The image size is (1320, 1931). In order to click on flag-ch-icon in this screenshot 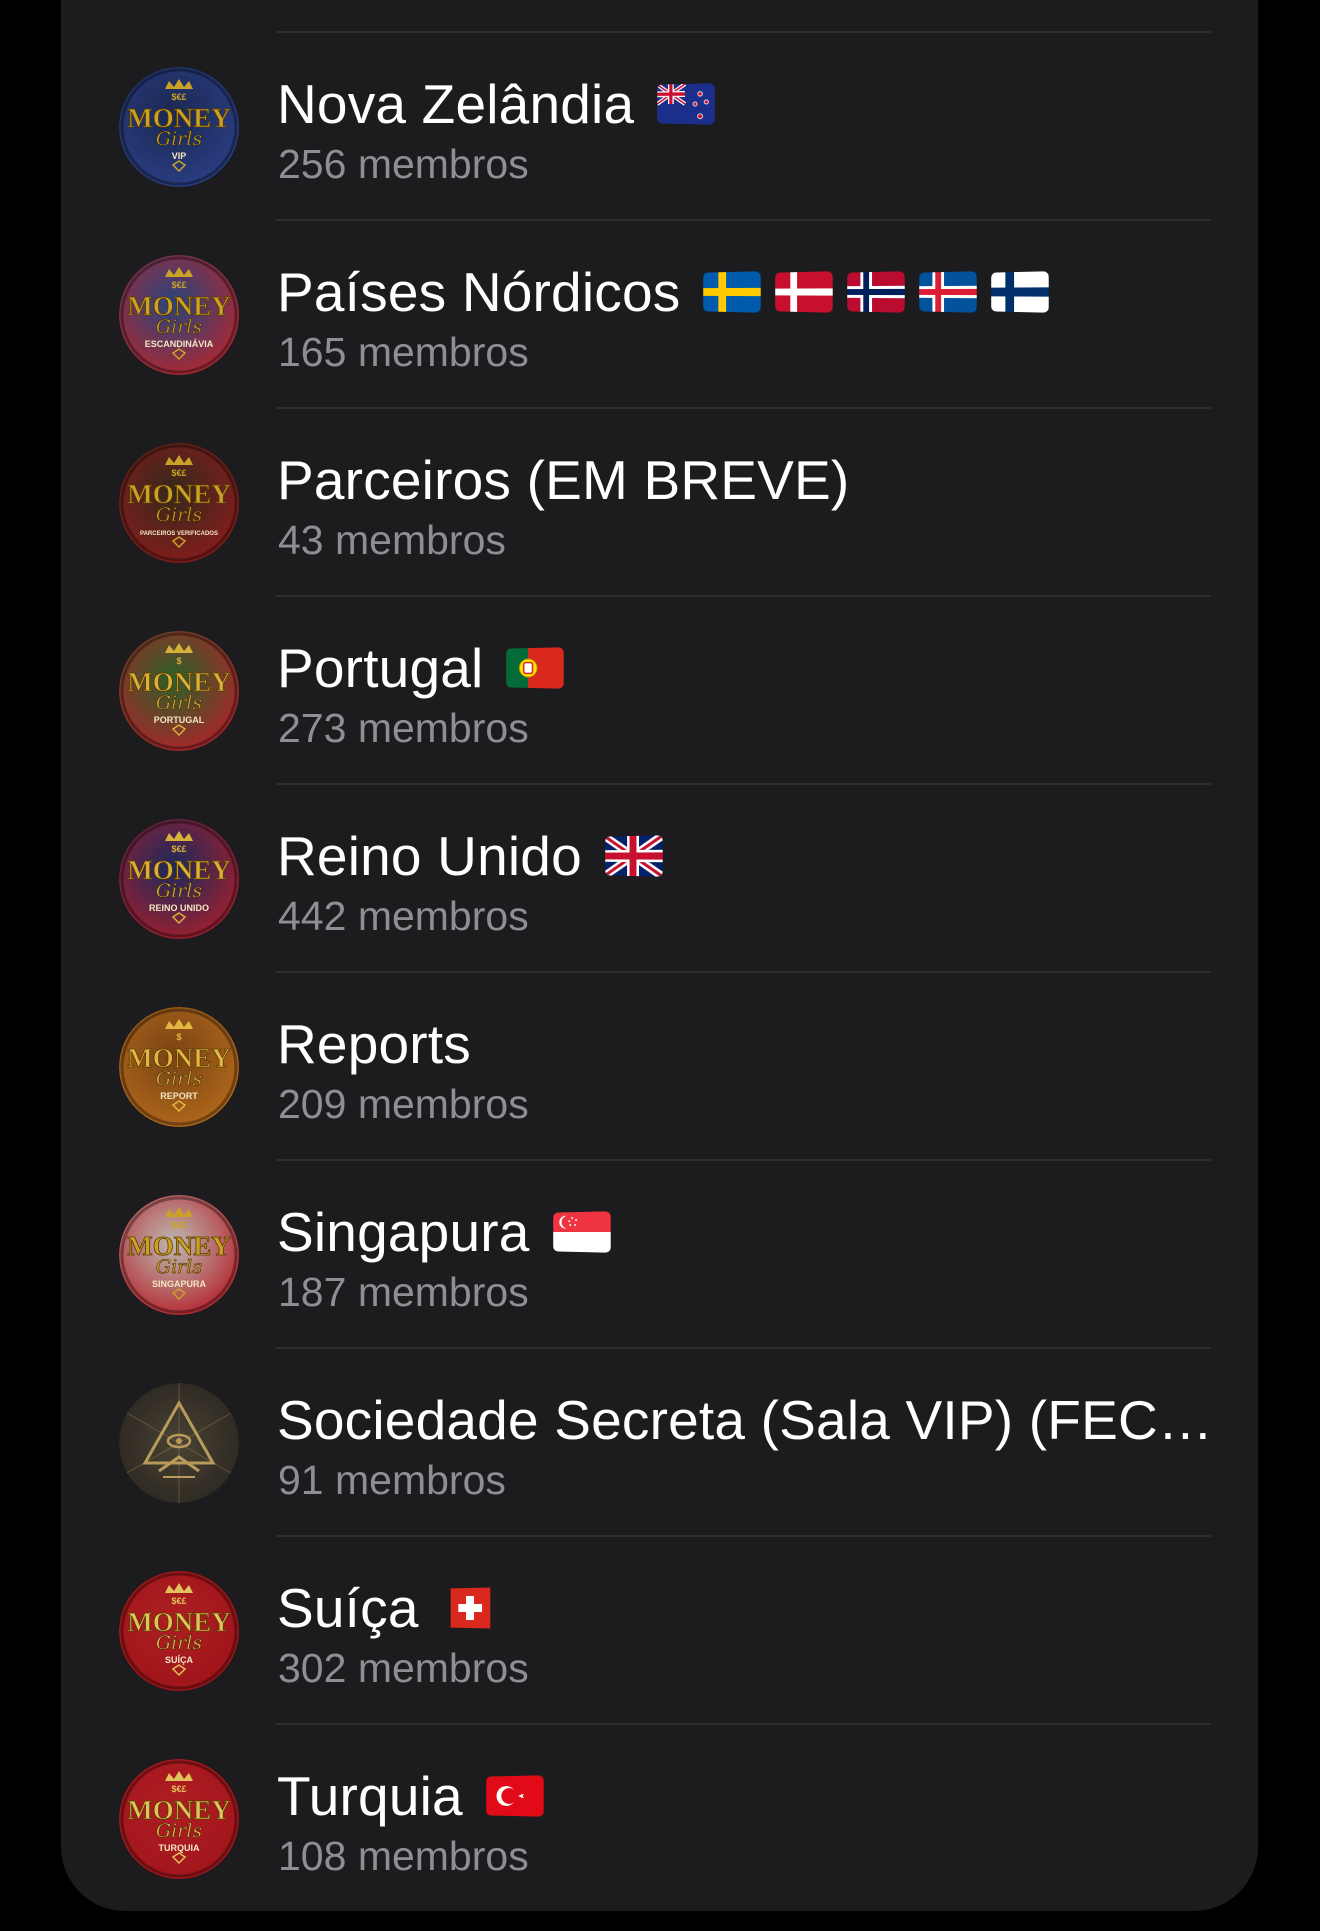, I will do `click(471, 1608)`.